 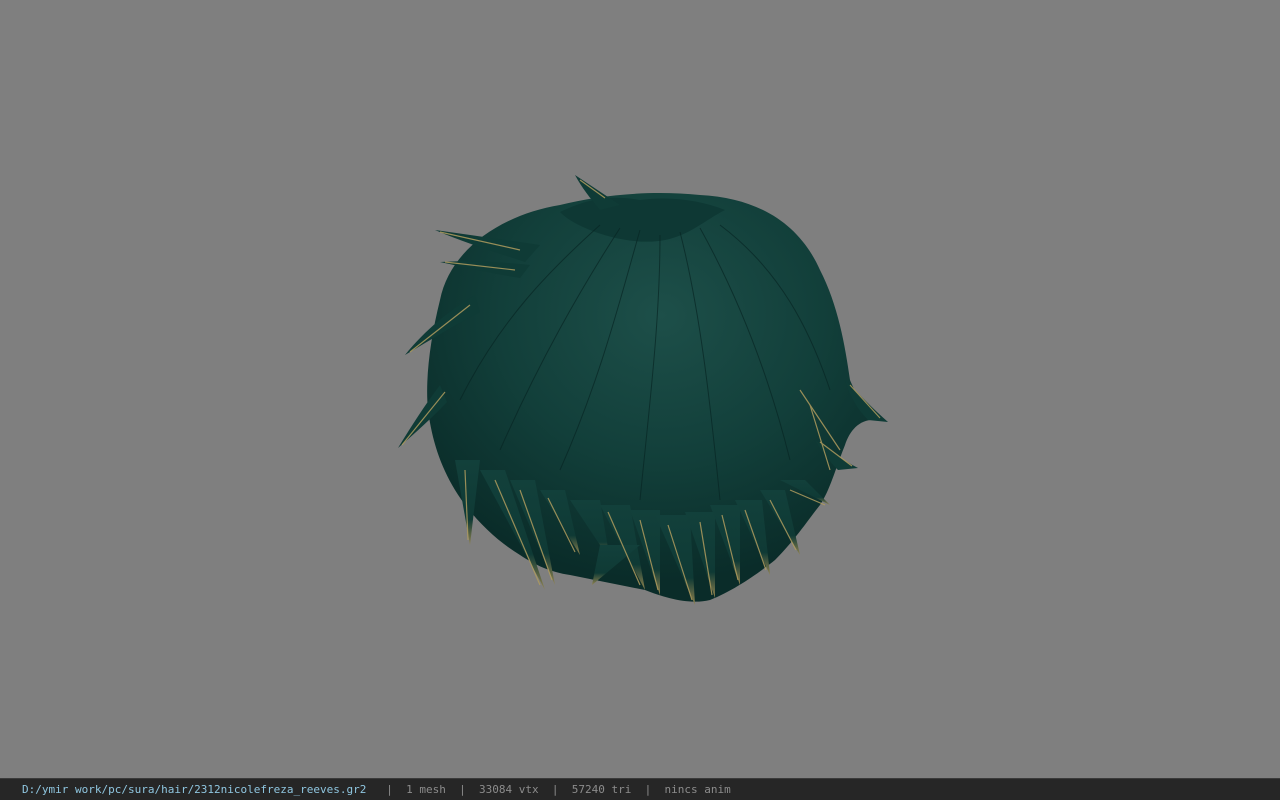 What do you see at coordinates (426, 789) in the screenshot?
I see `mesh-count: 1 mesh` at bounding box center [426, 789].